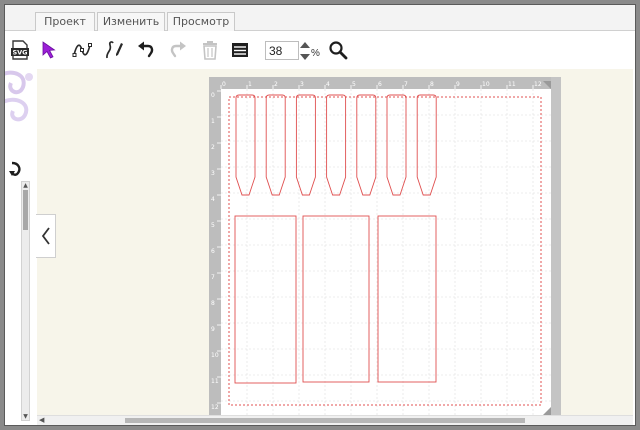 This screenshot has height=430, width=640. I want to click on node-edit-button, so click(82, 50).